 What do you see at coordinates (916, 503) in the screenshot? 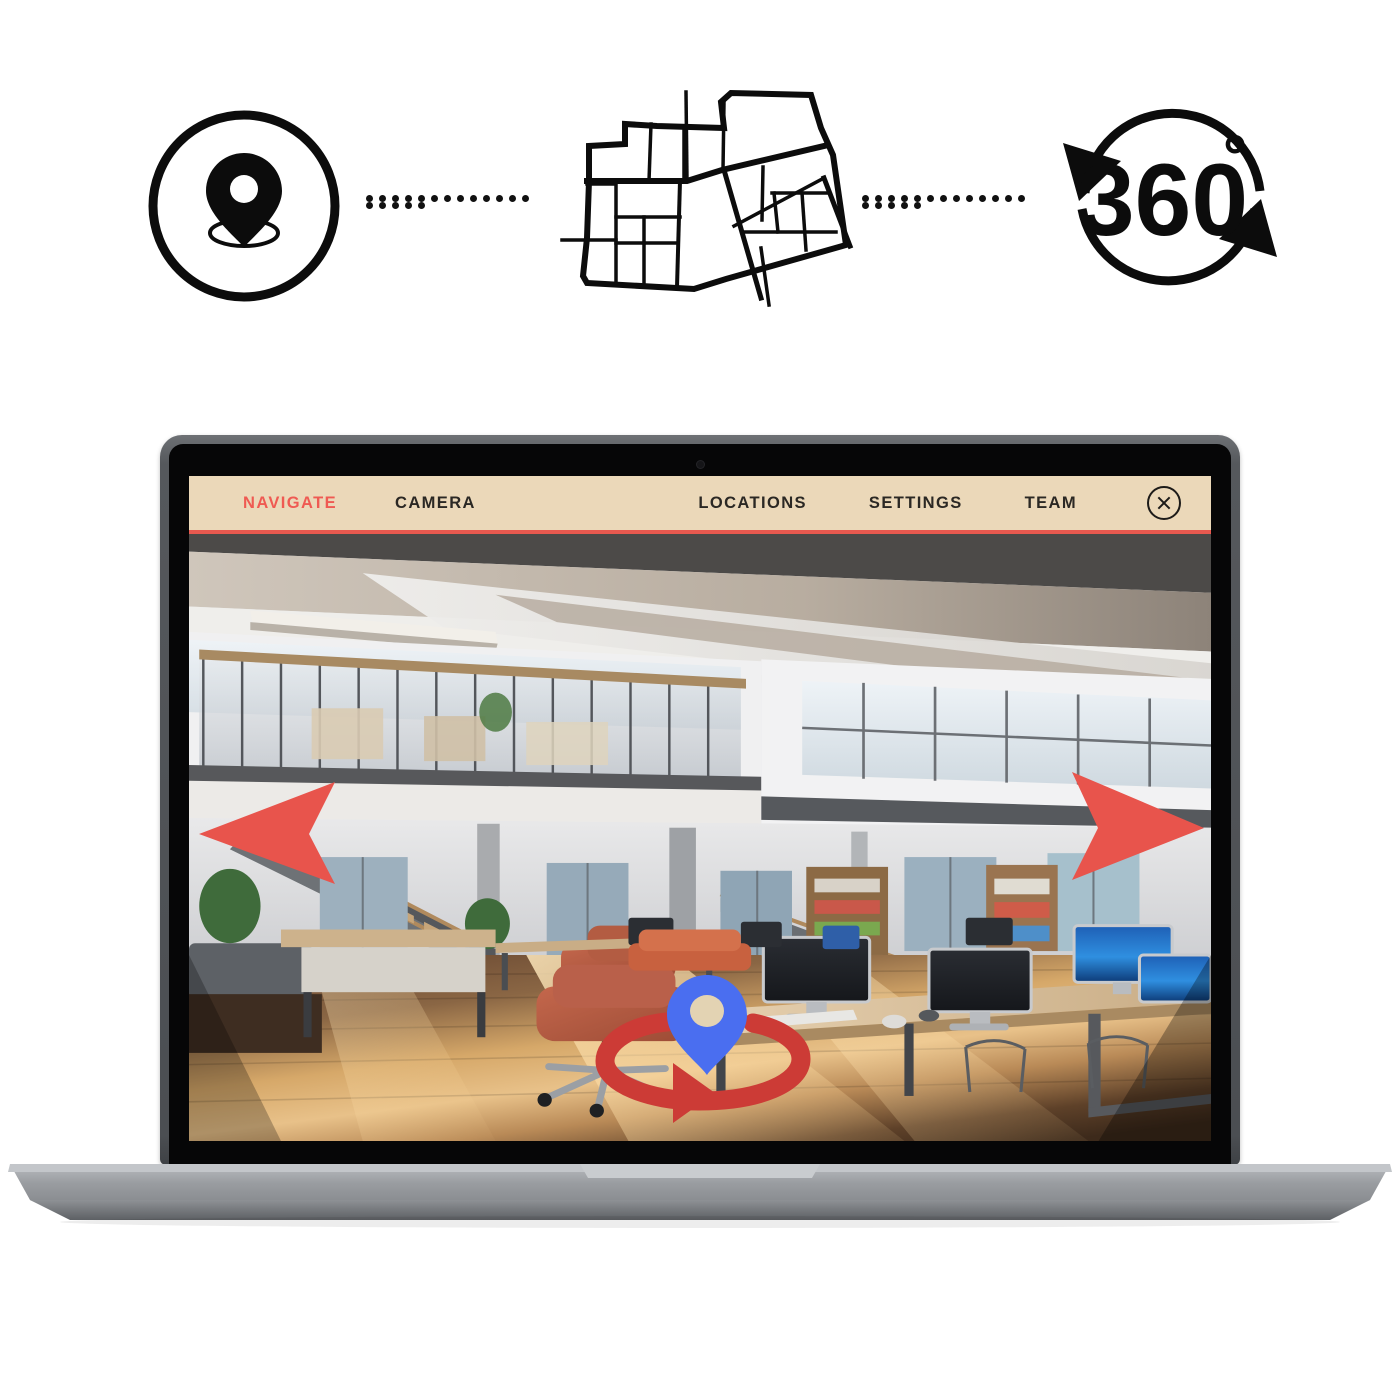
I see `menu-item-settings: SETTINGS` at bounding box center [916, 503].